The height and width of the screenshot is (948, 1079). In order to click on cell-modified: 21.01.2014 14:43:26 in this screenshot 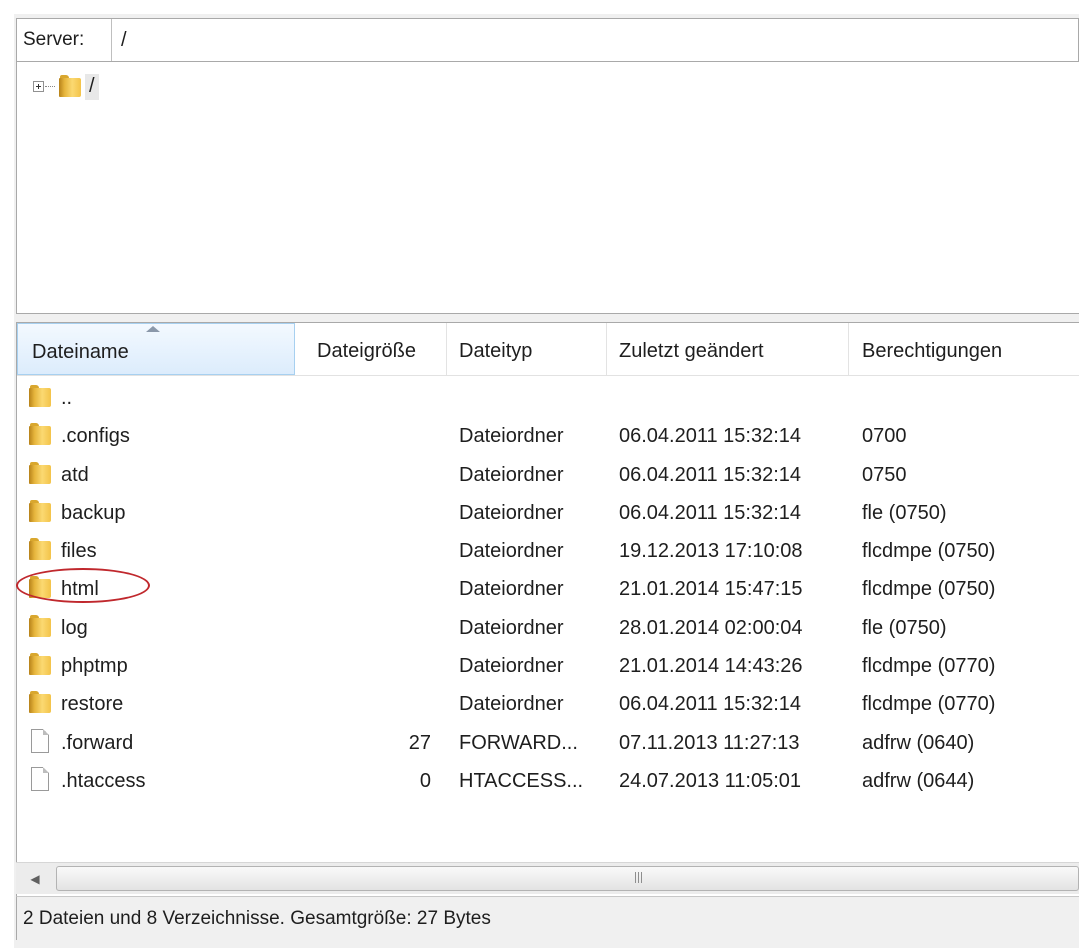, I will do `click(711, 666)`.